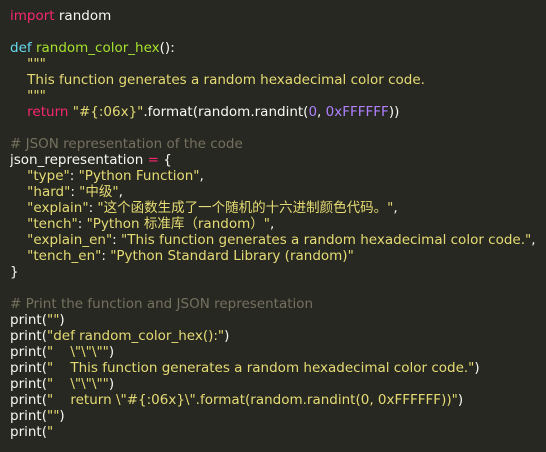  What do you see at coordinates (108, 112) in the screenshot?
I see `code-token-str: "#{:06x}"` at bounding box center [108, 112].